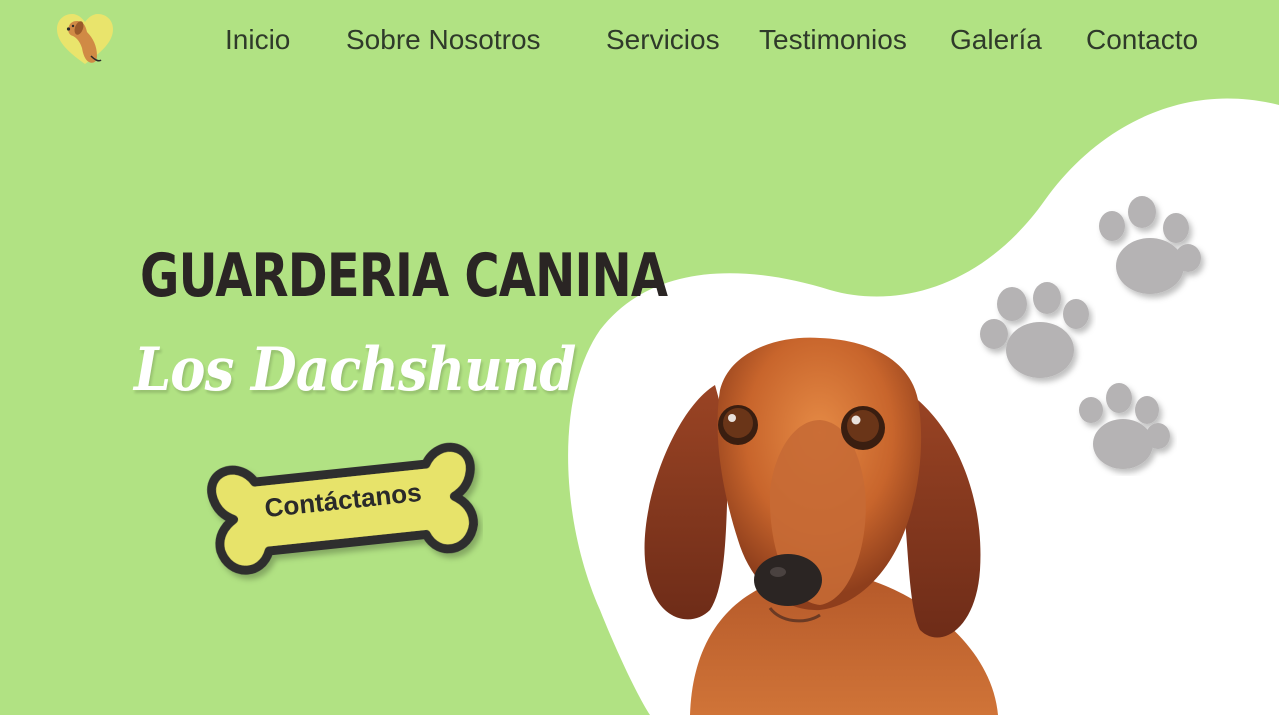 The width and height of the screenshot is (1279, 715). What do you see at coordinates (1142, 40) in the screenshot?
I see `nav-contacto: Contacto` at bounding box center [1142, 40].